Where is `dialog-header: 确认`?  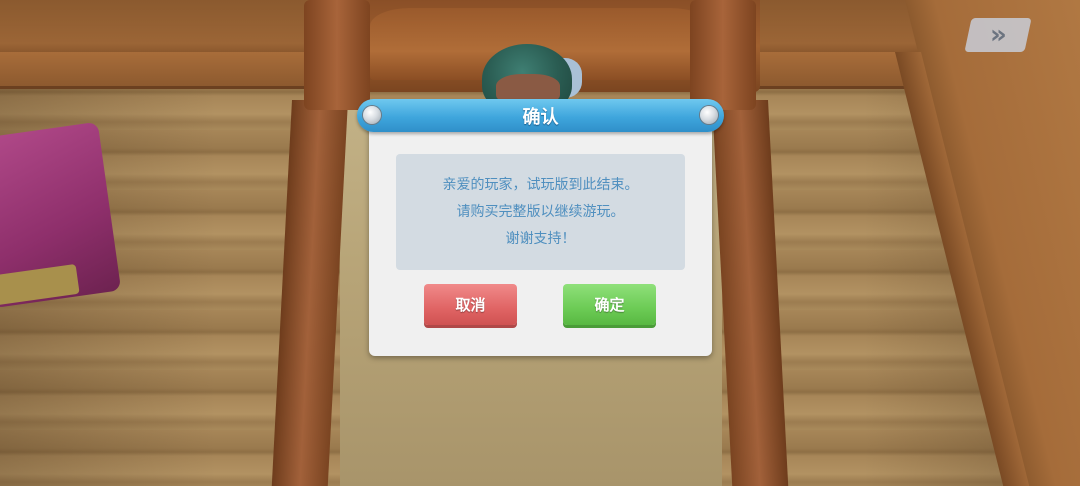 dialog-header: 确认 is located at coordinates (540, 115).